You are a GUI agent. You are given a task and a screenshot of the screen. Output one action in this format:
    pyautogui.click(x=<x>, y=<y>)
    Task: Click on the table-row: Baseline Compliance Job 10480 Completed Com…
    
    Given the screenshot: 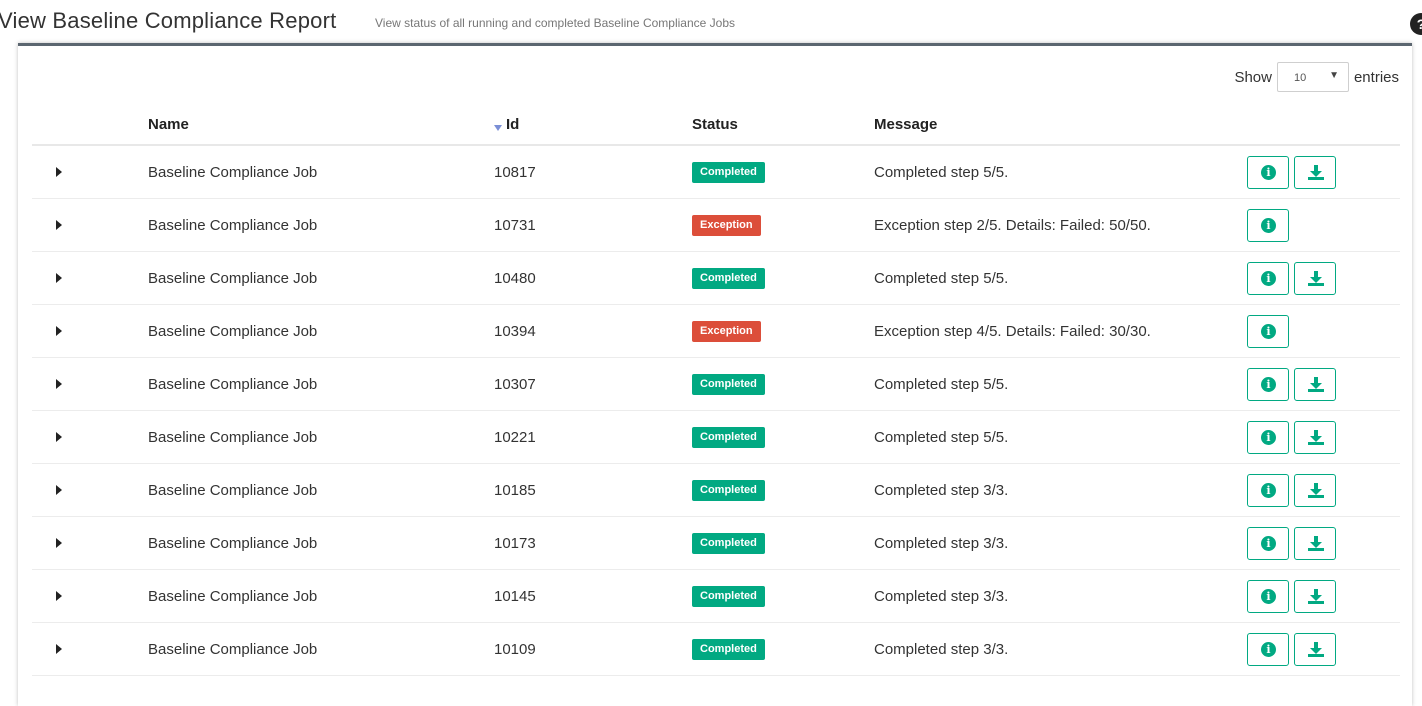 What is the action you would take?
    pyautogui.click(x=716, y=278)
    